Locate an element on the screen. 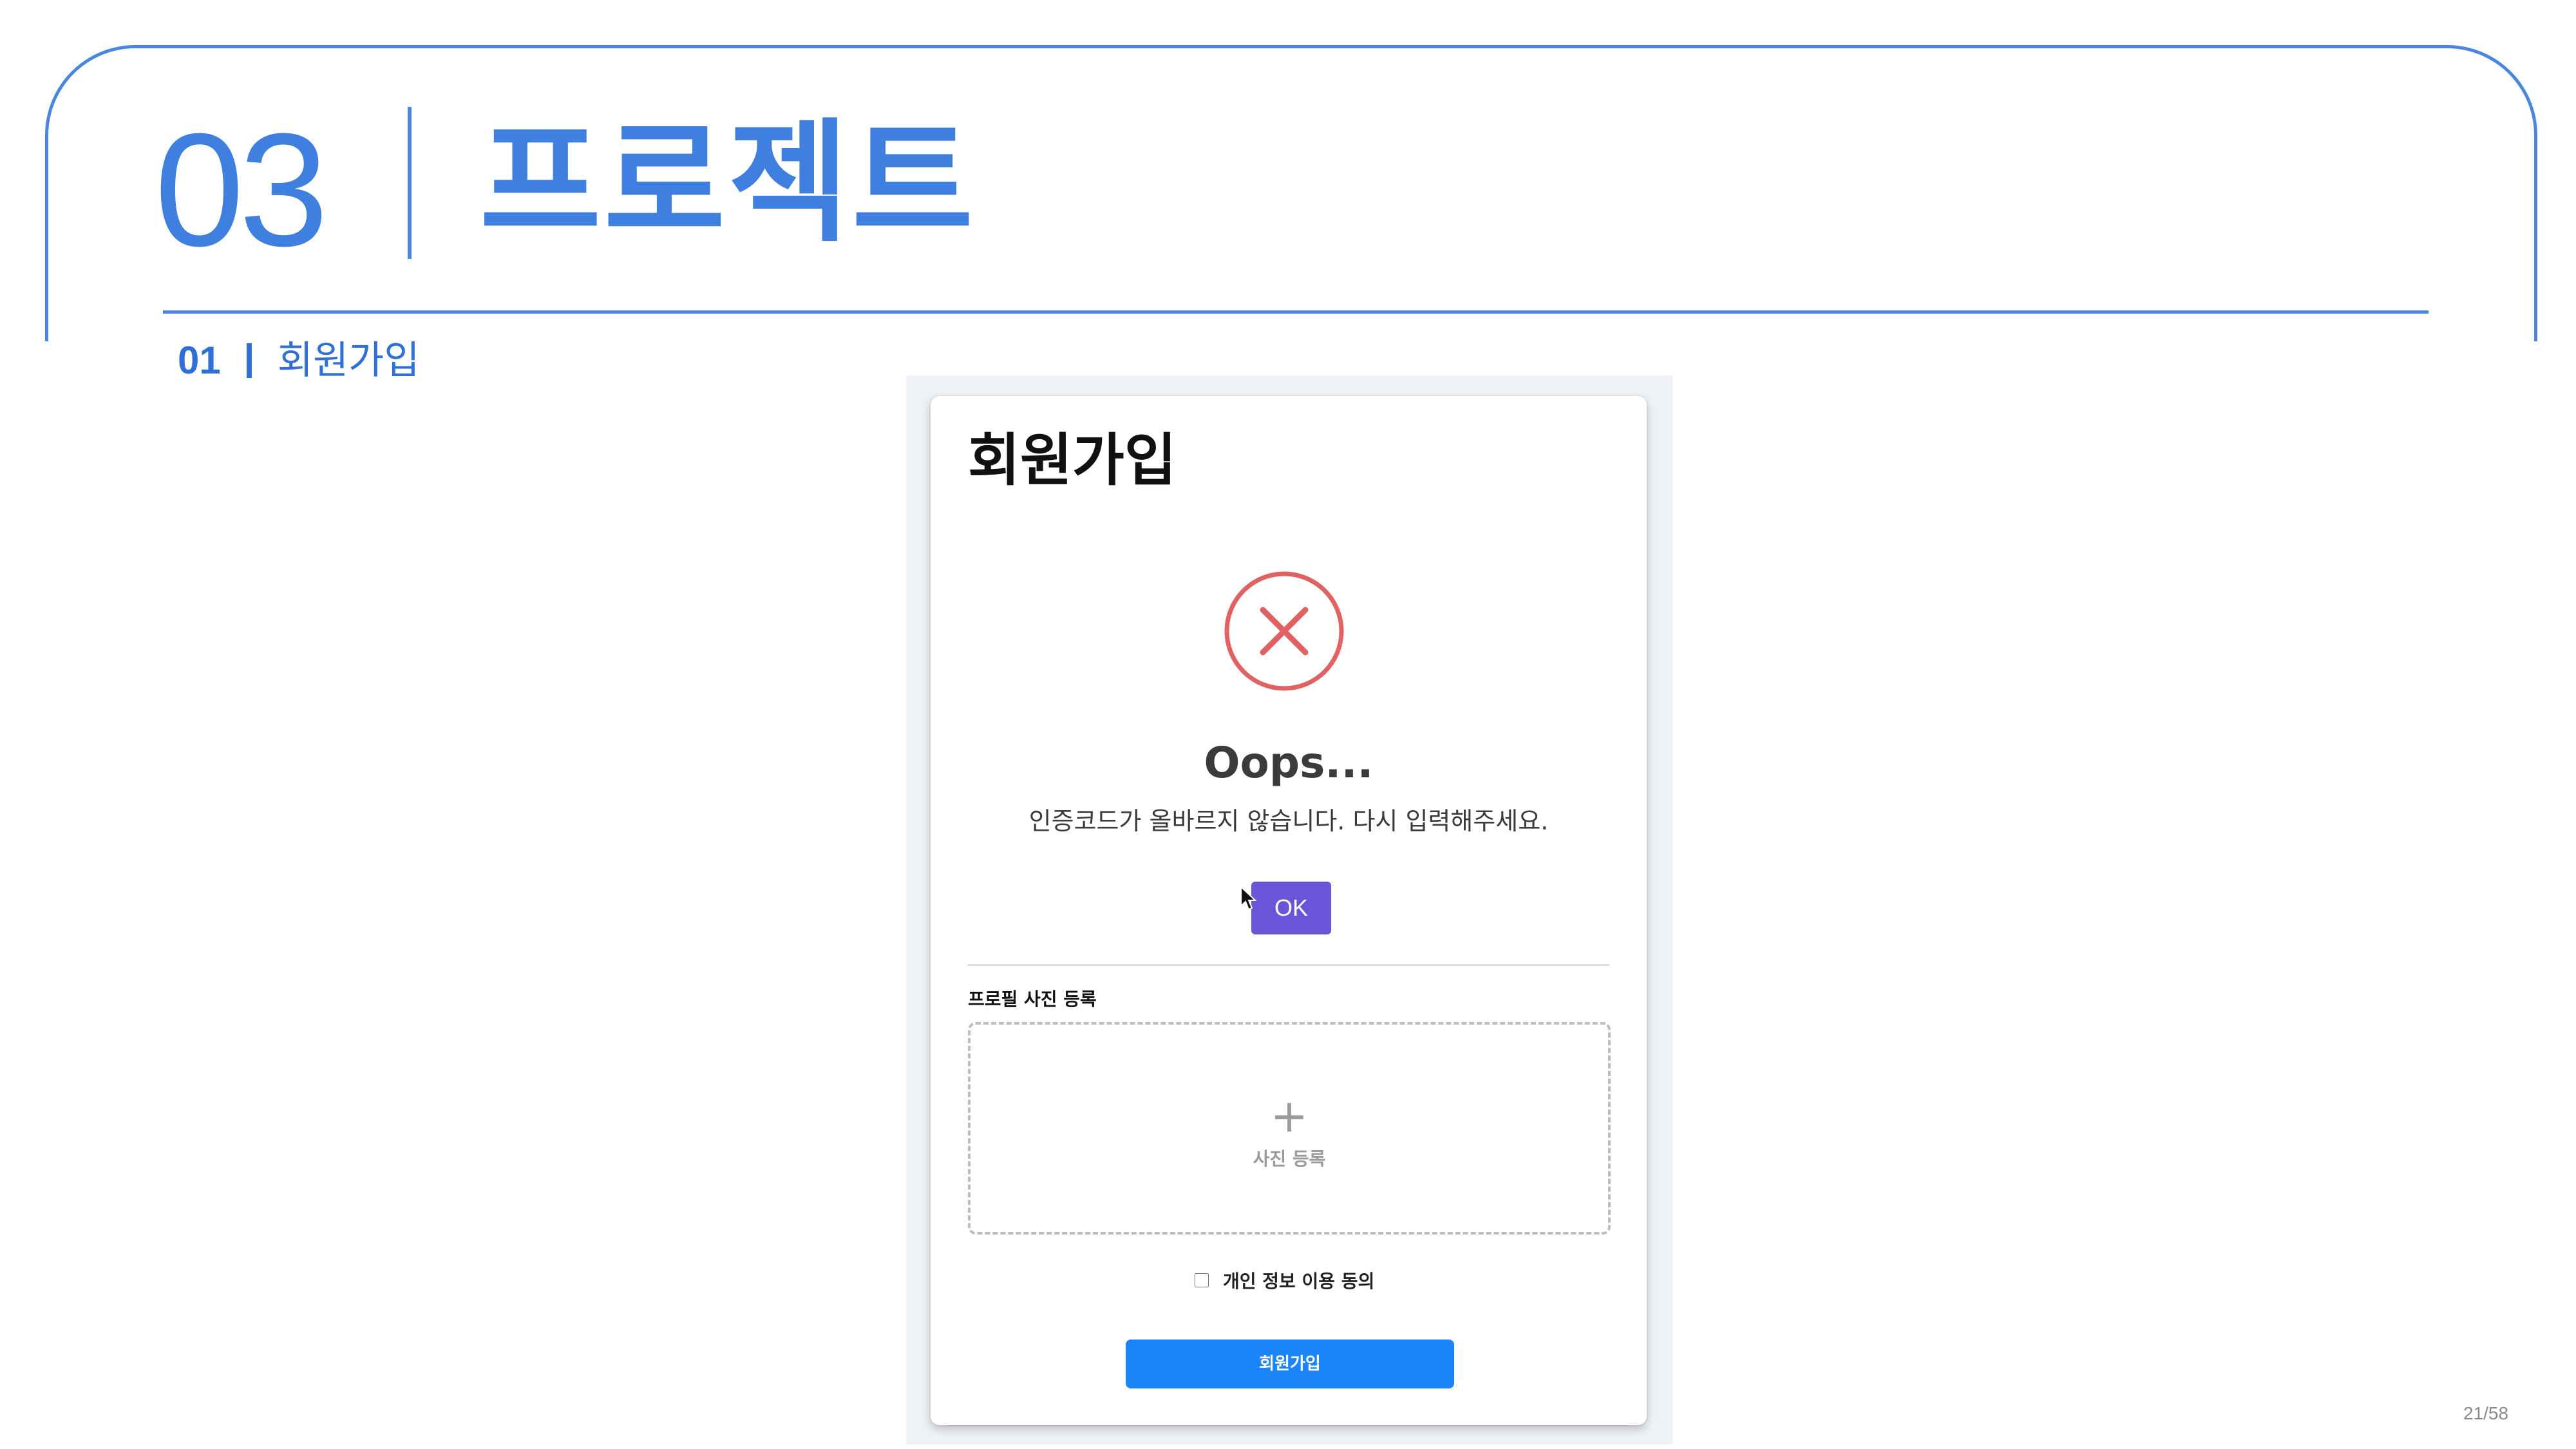  title-divider is located at coordinates (410, 183).